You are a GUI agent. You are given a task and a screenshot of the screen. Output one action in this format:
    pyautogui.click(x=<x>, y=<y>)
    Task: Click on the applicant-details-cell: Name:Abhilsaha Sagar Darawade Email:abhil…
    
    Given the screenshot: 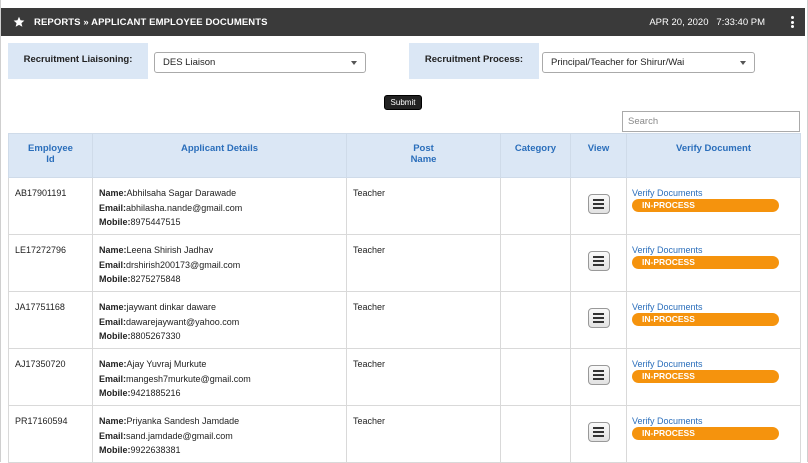 What is the action you would take?
    pyautogui.click(x=219, y=206)
    